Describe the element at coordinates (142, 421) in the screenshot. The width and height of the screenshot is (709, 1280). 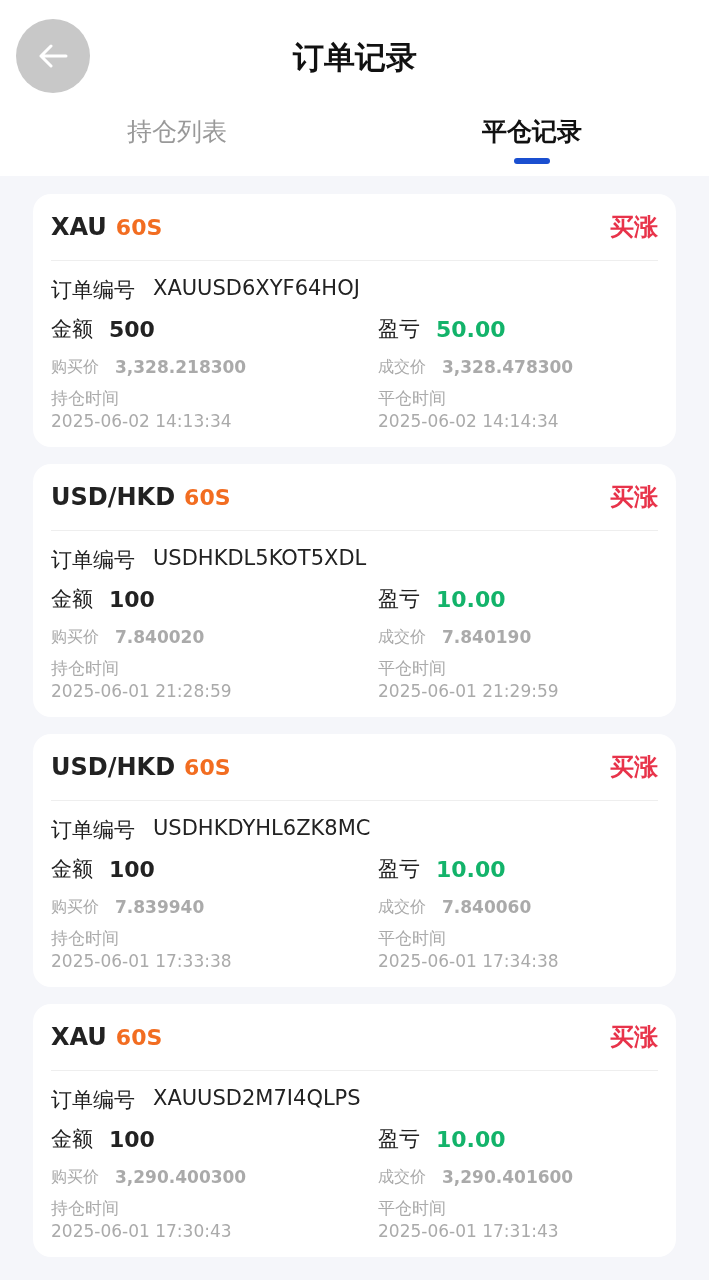
I see `open-time: 2025-06-02 14:13:34` at that location.